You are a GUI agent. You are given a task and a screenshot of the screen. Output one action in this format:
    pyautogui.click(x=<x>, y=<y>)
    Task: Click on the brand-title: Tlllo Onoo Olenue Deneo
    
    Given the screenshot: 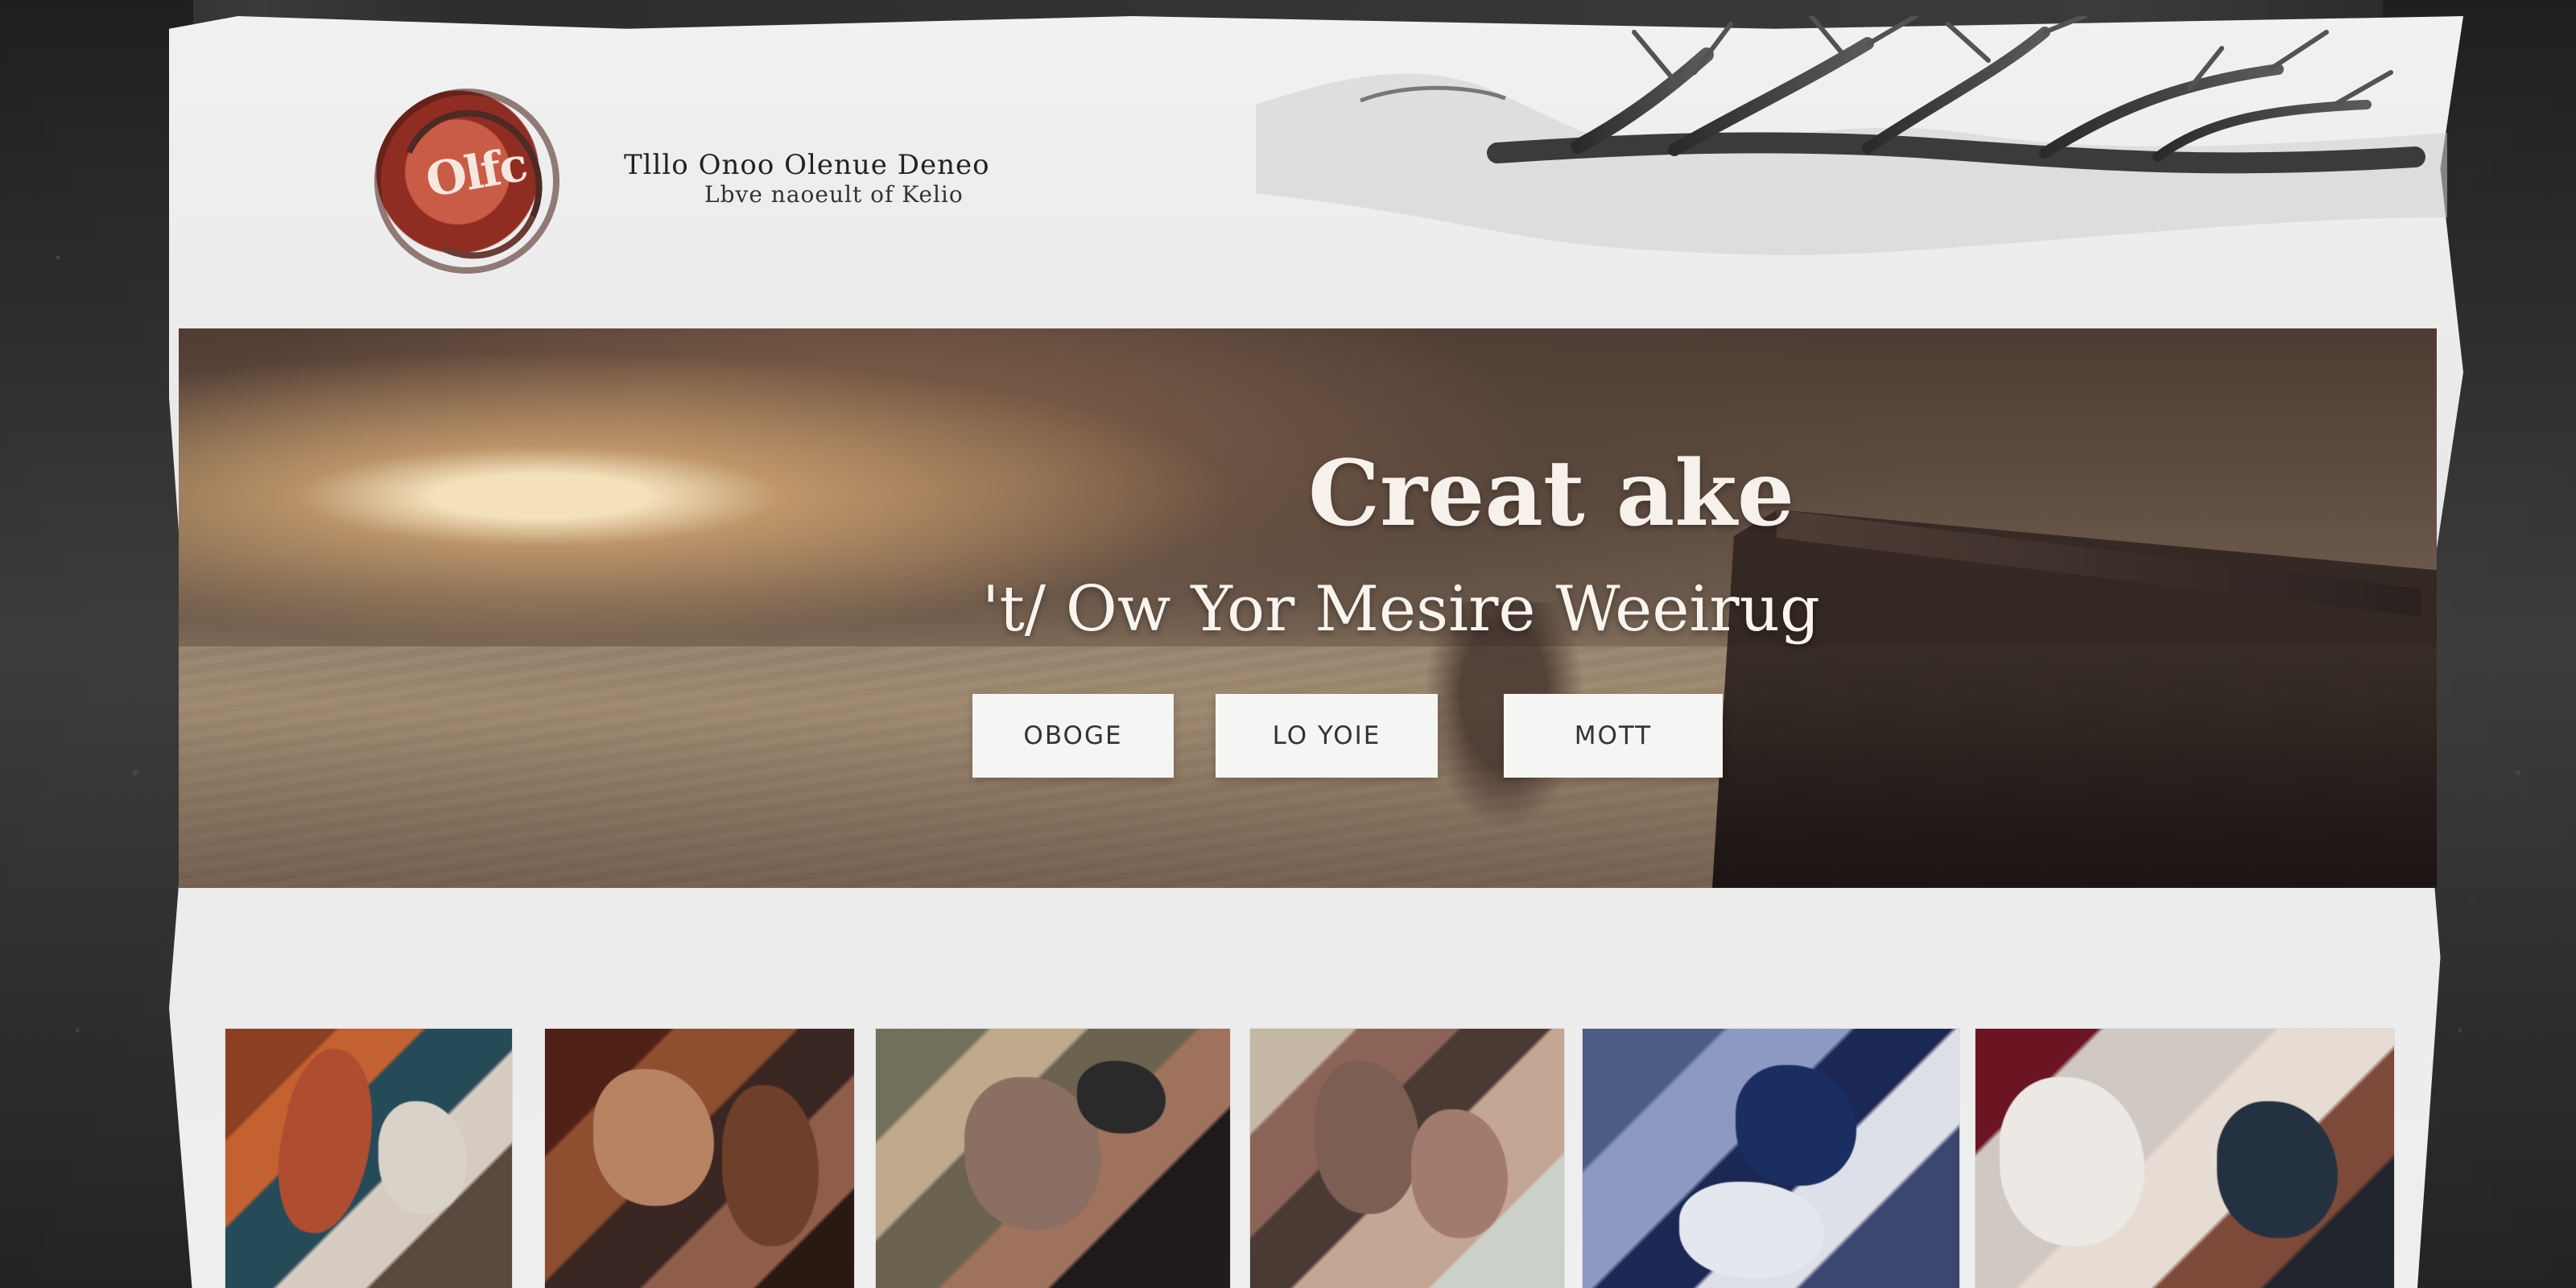 What is the action you would take?
    pyautogui.click(x=807, y=165)
    